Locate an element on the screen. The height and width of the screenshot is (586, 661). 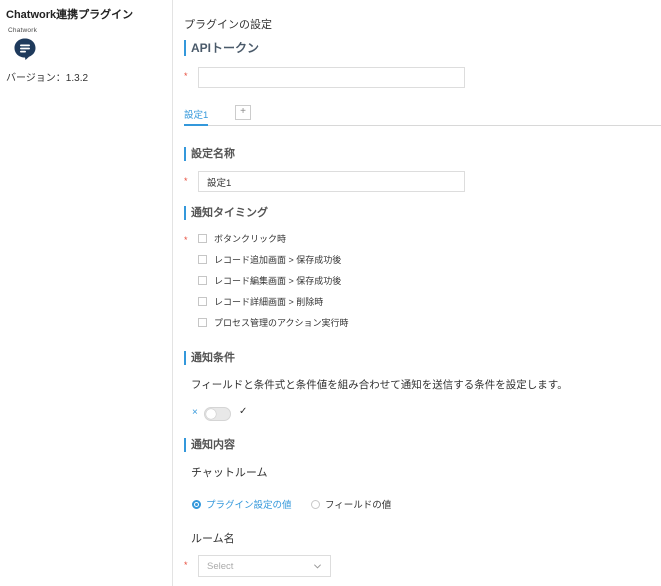
radio-plugin-value: プラグイン設定の値 is located at coordinates (242, 504).